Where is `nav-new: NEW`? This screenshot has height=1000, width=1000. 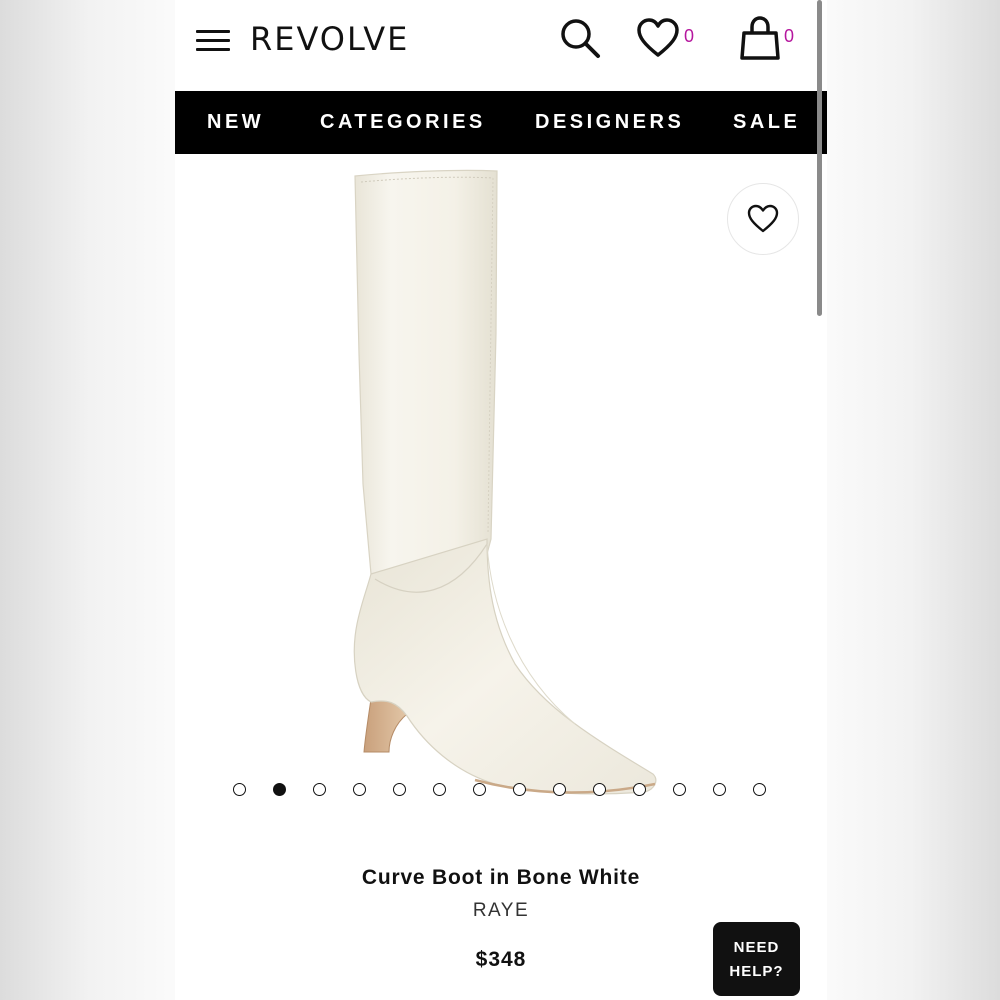 nav-new: NEW is located at coordinates (235, 122).